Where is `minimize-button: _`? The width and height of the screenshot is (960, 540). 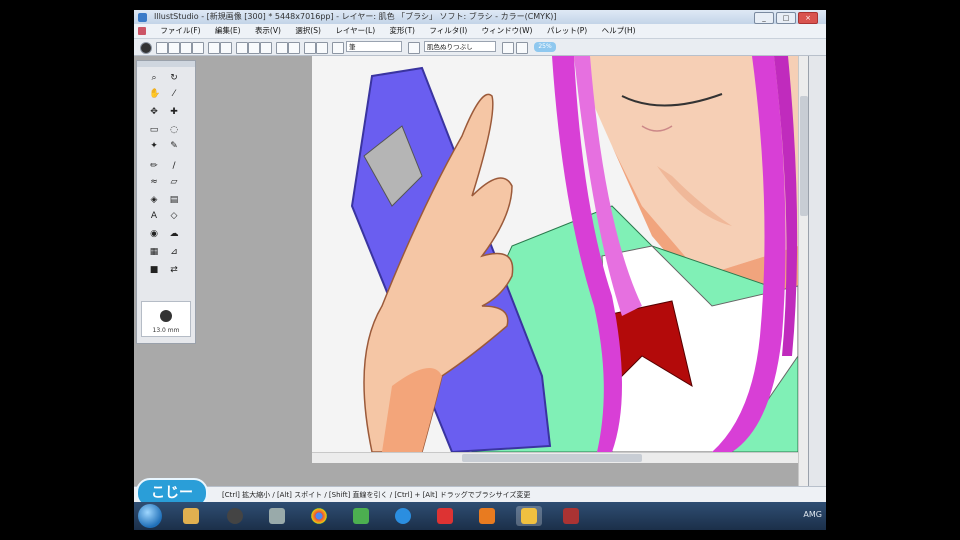
minimize-button: _ is located at coordinates (764, 18).